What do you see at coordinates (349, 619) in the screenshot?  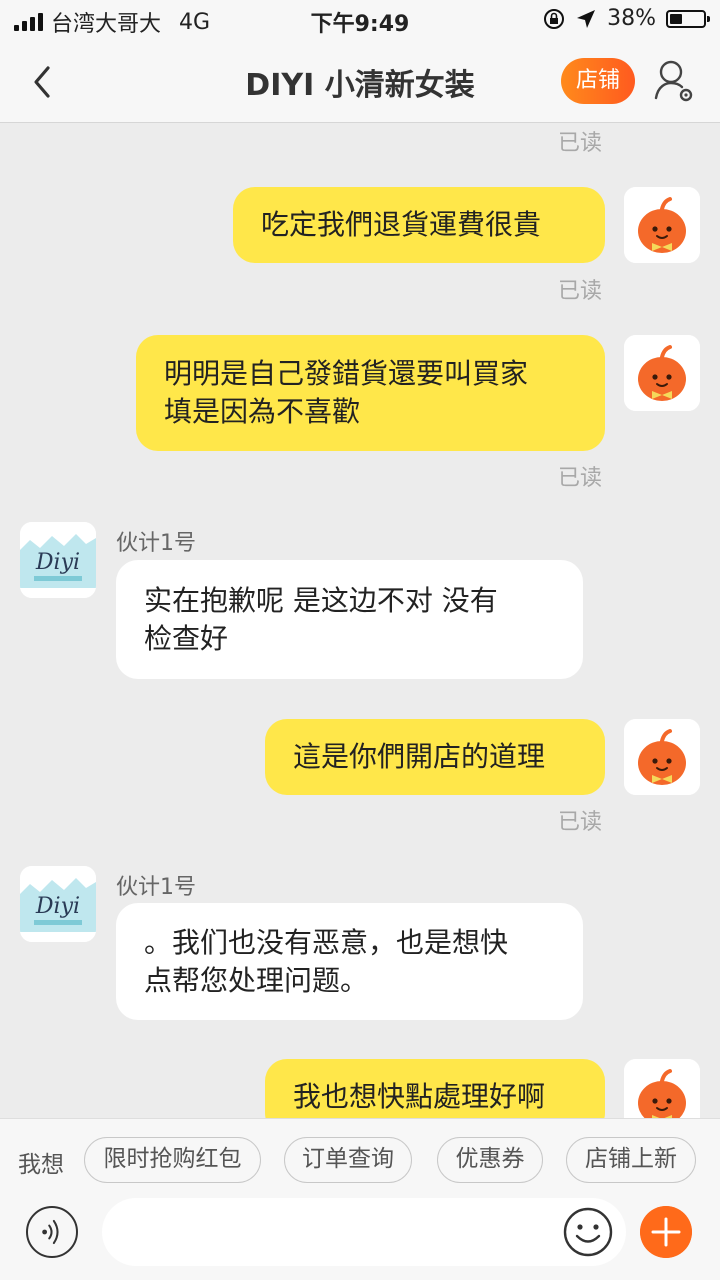 I see `shop-message-bubble: 实在抱歉呢 是这边不对 没有 检查好` at bounding box center [349, 619].